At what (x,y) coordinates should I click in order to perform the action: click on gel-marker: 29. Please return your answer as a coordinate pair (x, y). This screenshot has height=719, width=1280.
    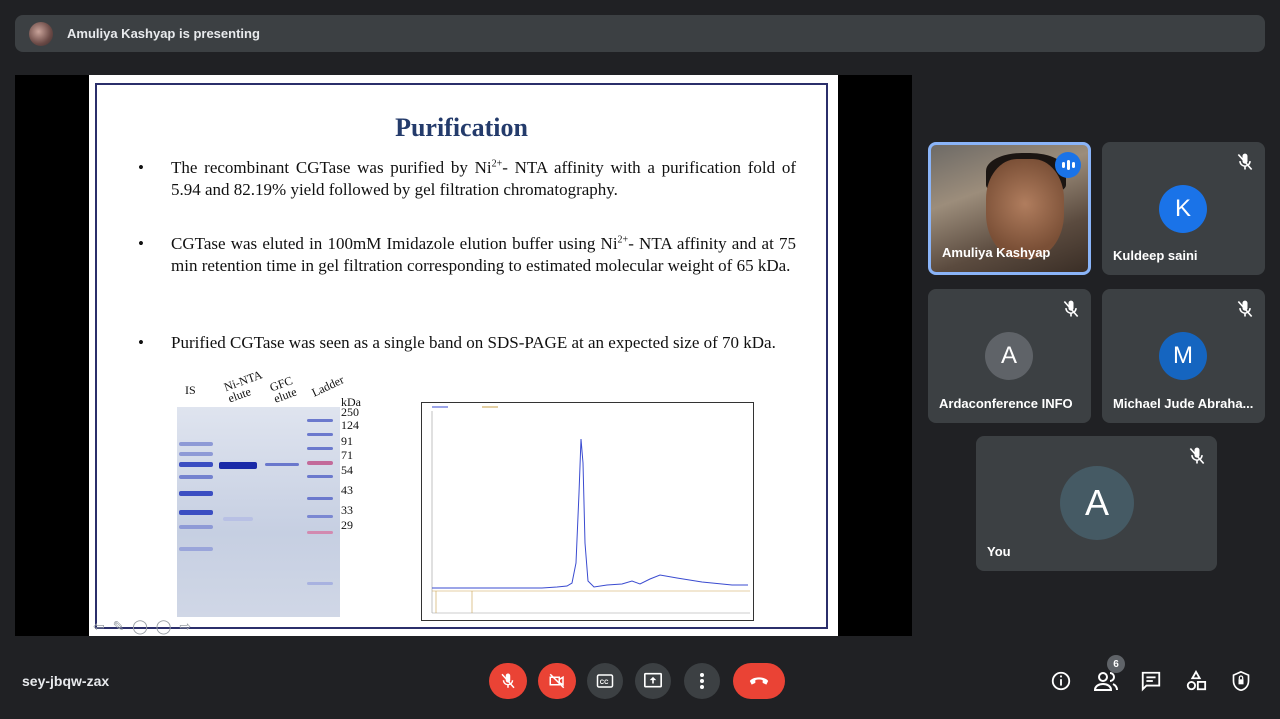
    Looking at the image, I should click on (347, 525).